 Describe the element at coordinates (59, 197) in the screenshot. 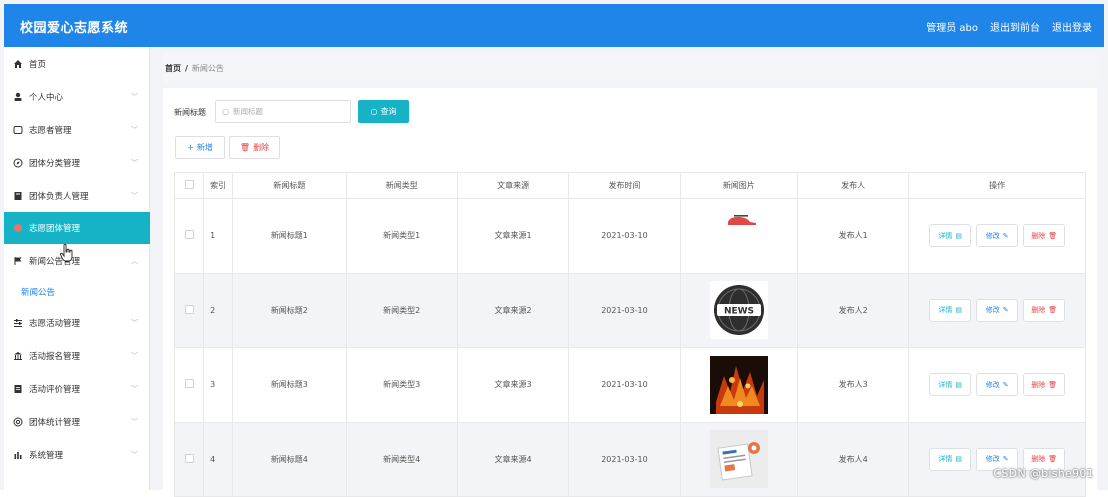

I see `sidebar-item-label: 团体负责人管理` at that location.